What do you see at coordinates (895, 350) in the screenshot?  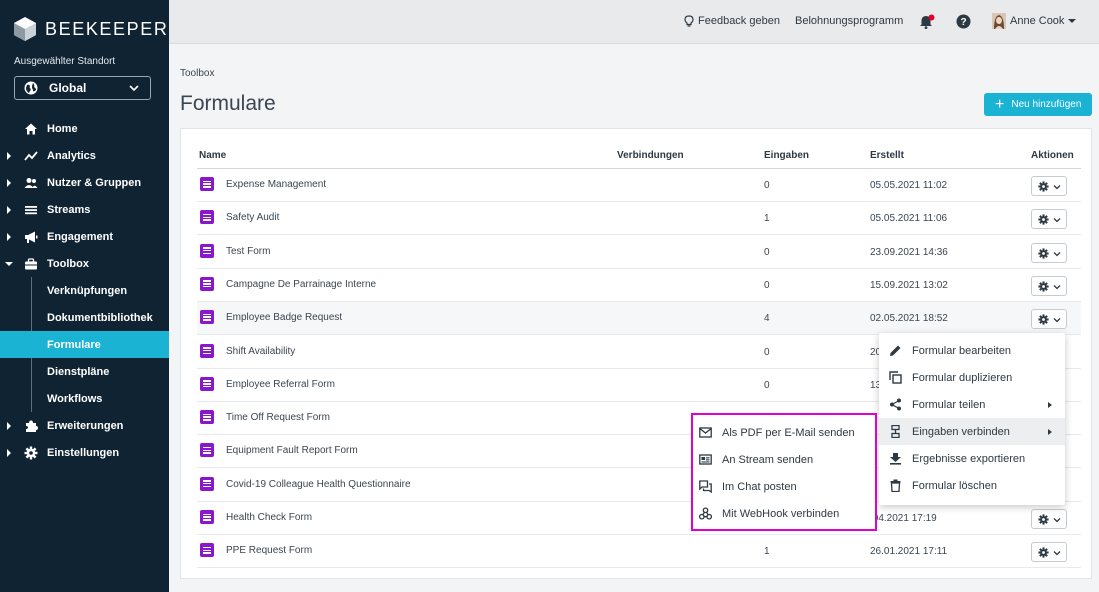 I see `pencil-icon` at bounding box center [895, 350].